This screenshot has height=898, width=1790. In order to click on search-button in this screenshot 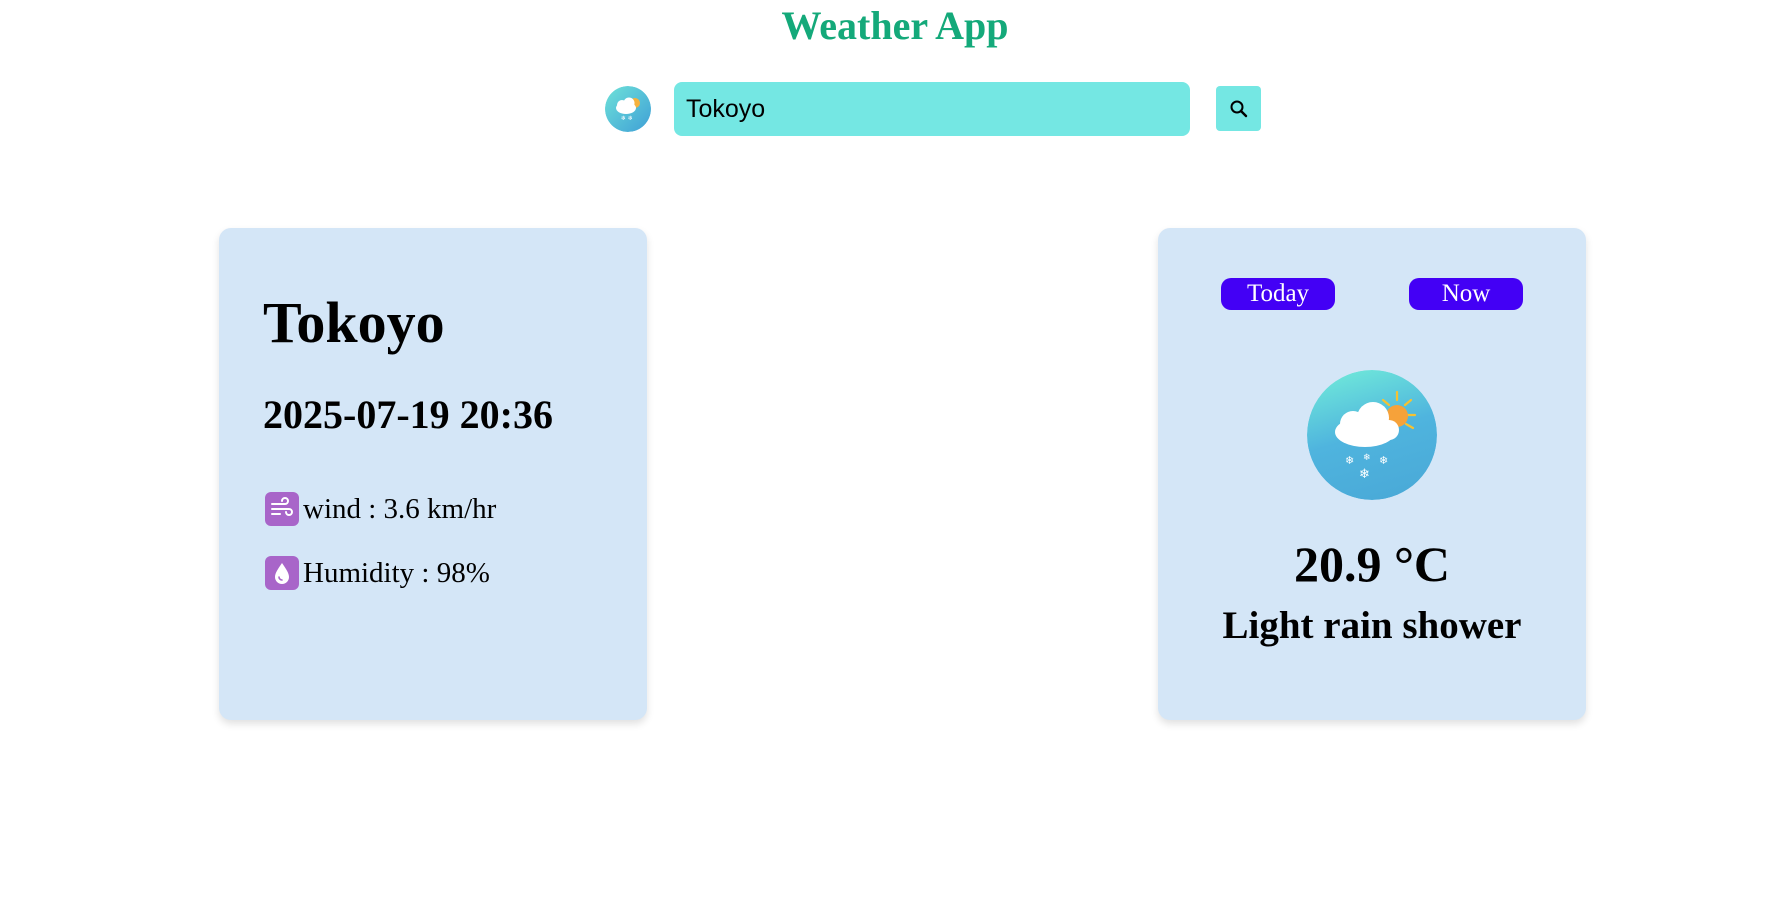, I will do `click(1238, 108)`.